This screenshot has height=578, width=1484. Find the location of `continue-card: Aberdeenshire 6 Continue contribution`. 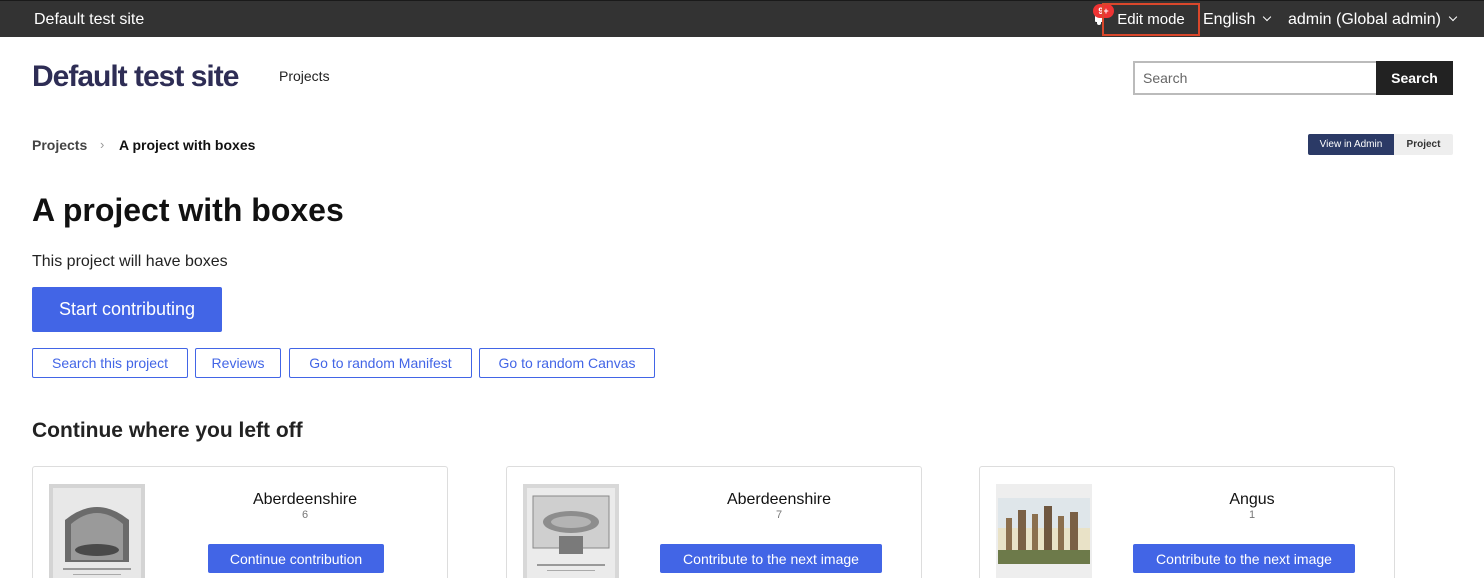

continue-card: Aberdeenshire 6 Continue contribution is located at coordinates (240, 522).